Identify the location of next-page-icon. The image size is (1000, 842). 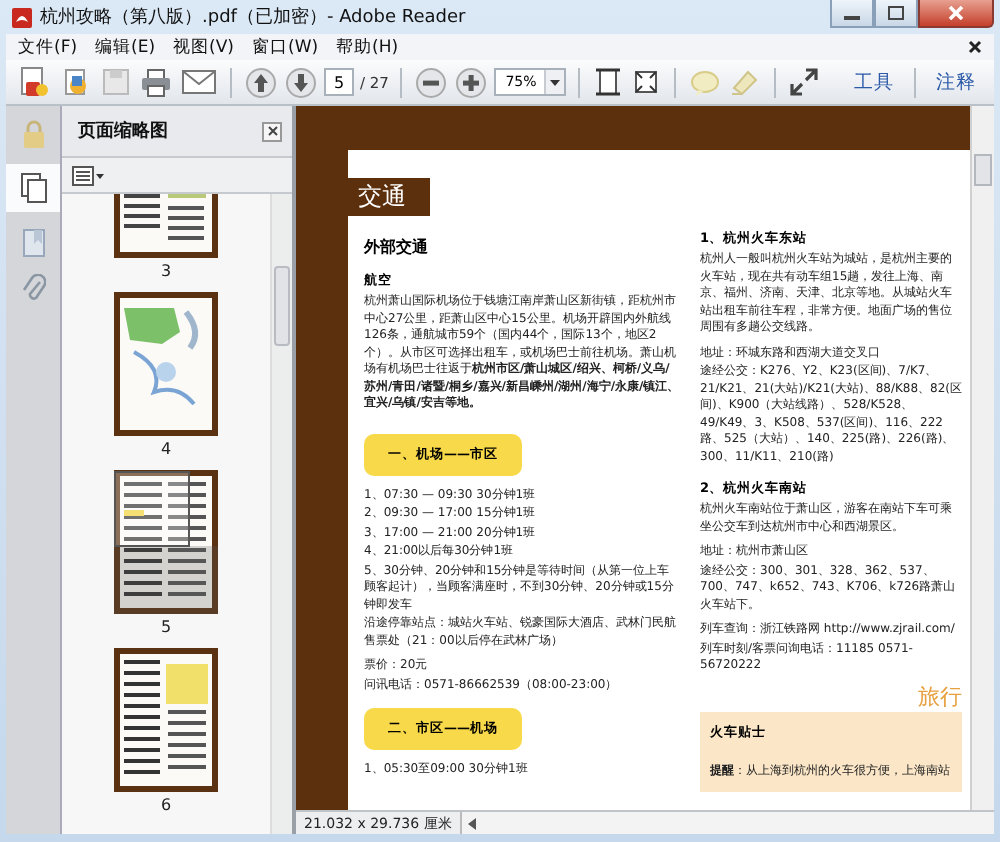
(301, 82).